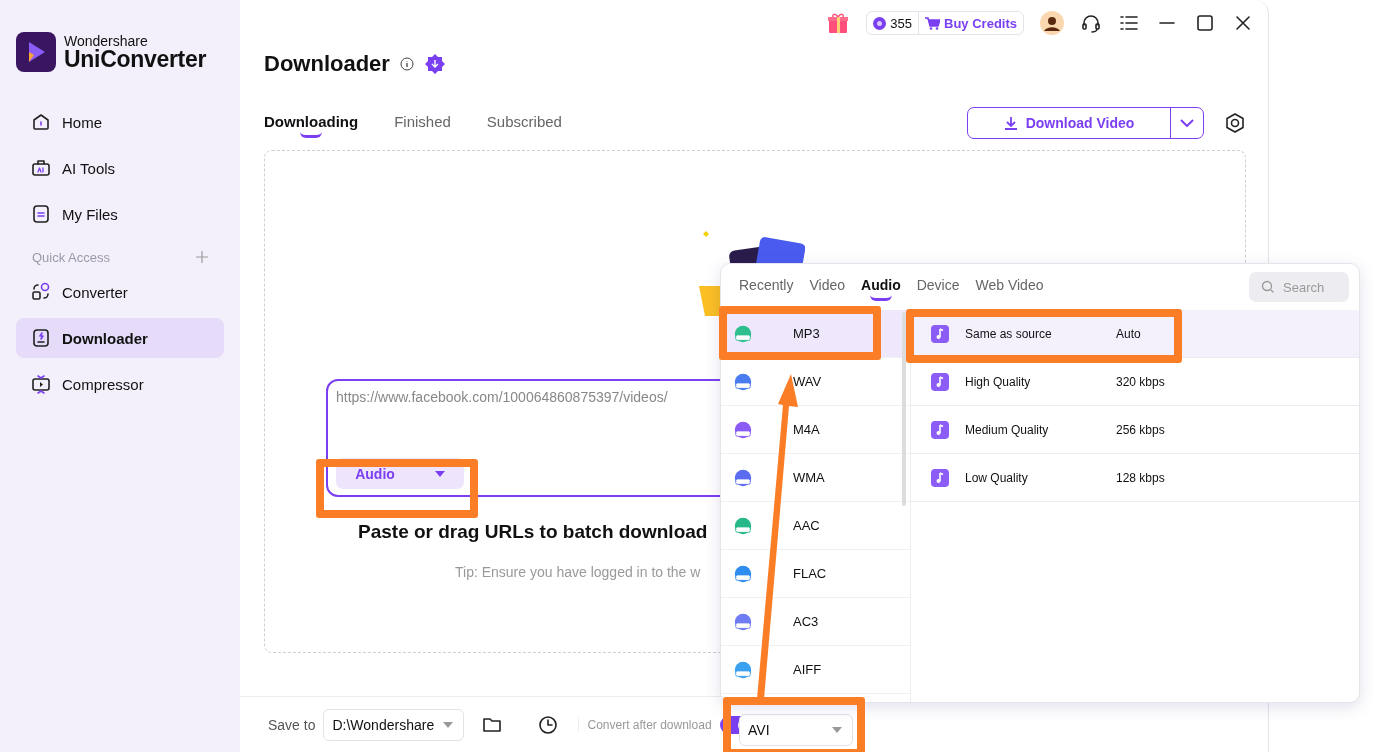  What do you see at coordinates (502, 397) in the screenshot?
I see `url-text: https://www.facebook.com/100064860875397/videos/` at bounding box center [502, 397].